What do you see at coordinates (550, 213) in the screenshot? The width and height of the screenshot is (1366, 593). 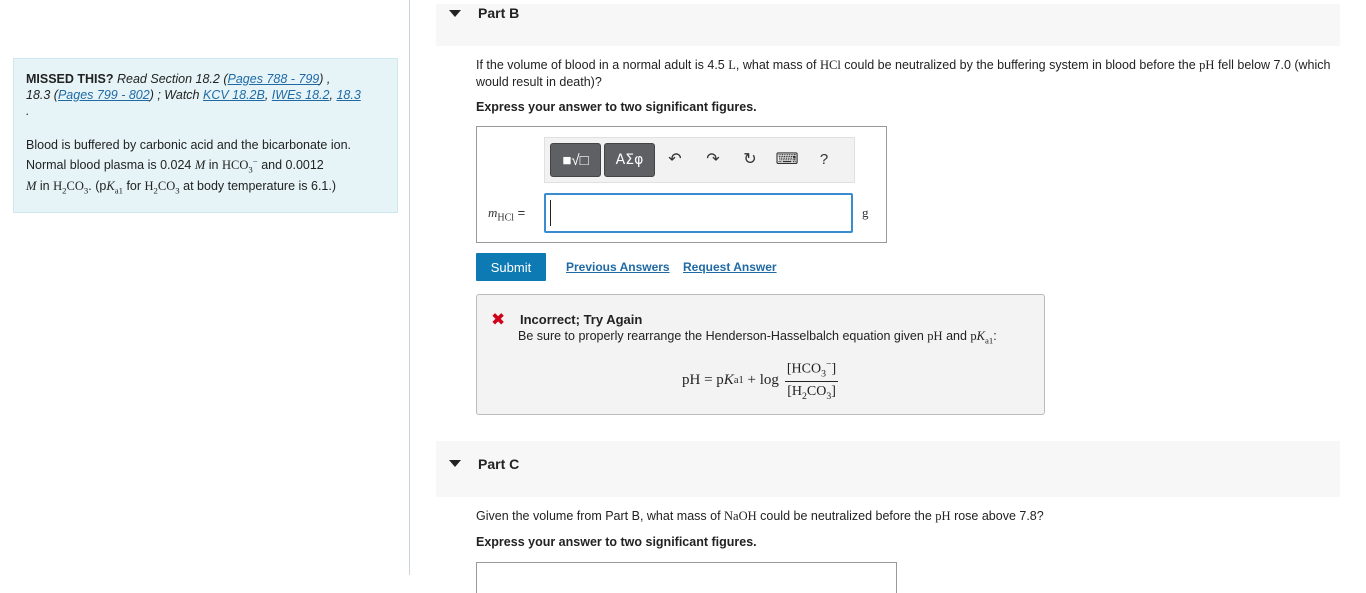 I see `text-cursor` at bounding box center [550, 213].